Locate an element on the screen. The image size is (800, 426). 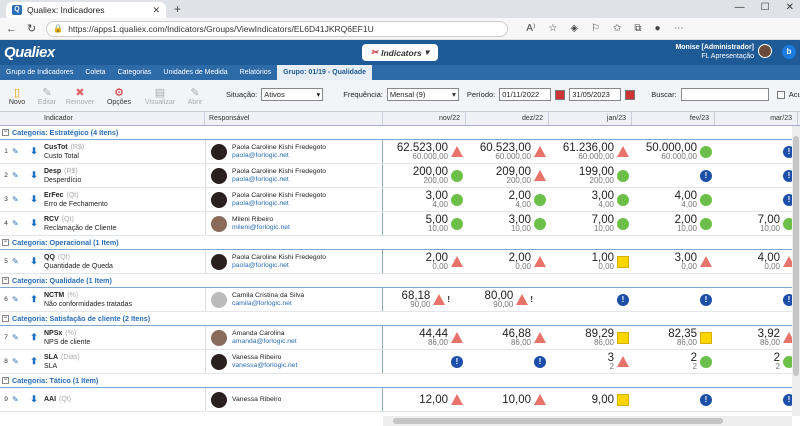
close-tab-icon: ✕ is located at coordinates (156, 10).